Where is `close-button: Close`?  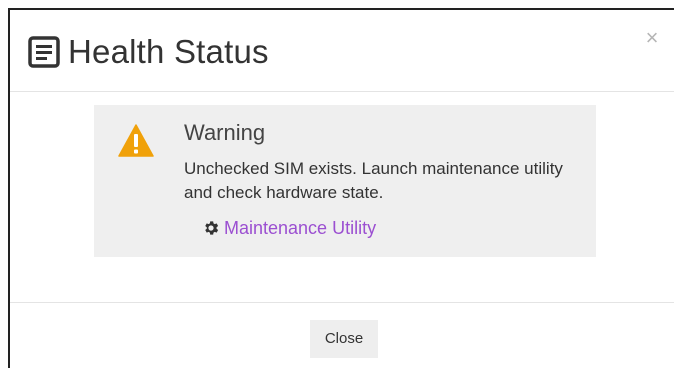
close-button: Close is located at coordinates (344, 339).